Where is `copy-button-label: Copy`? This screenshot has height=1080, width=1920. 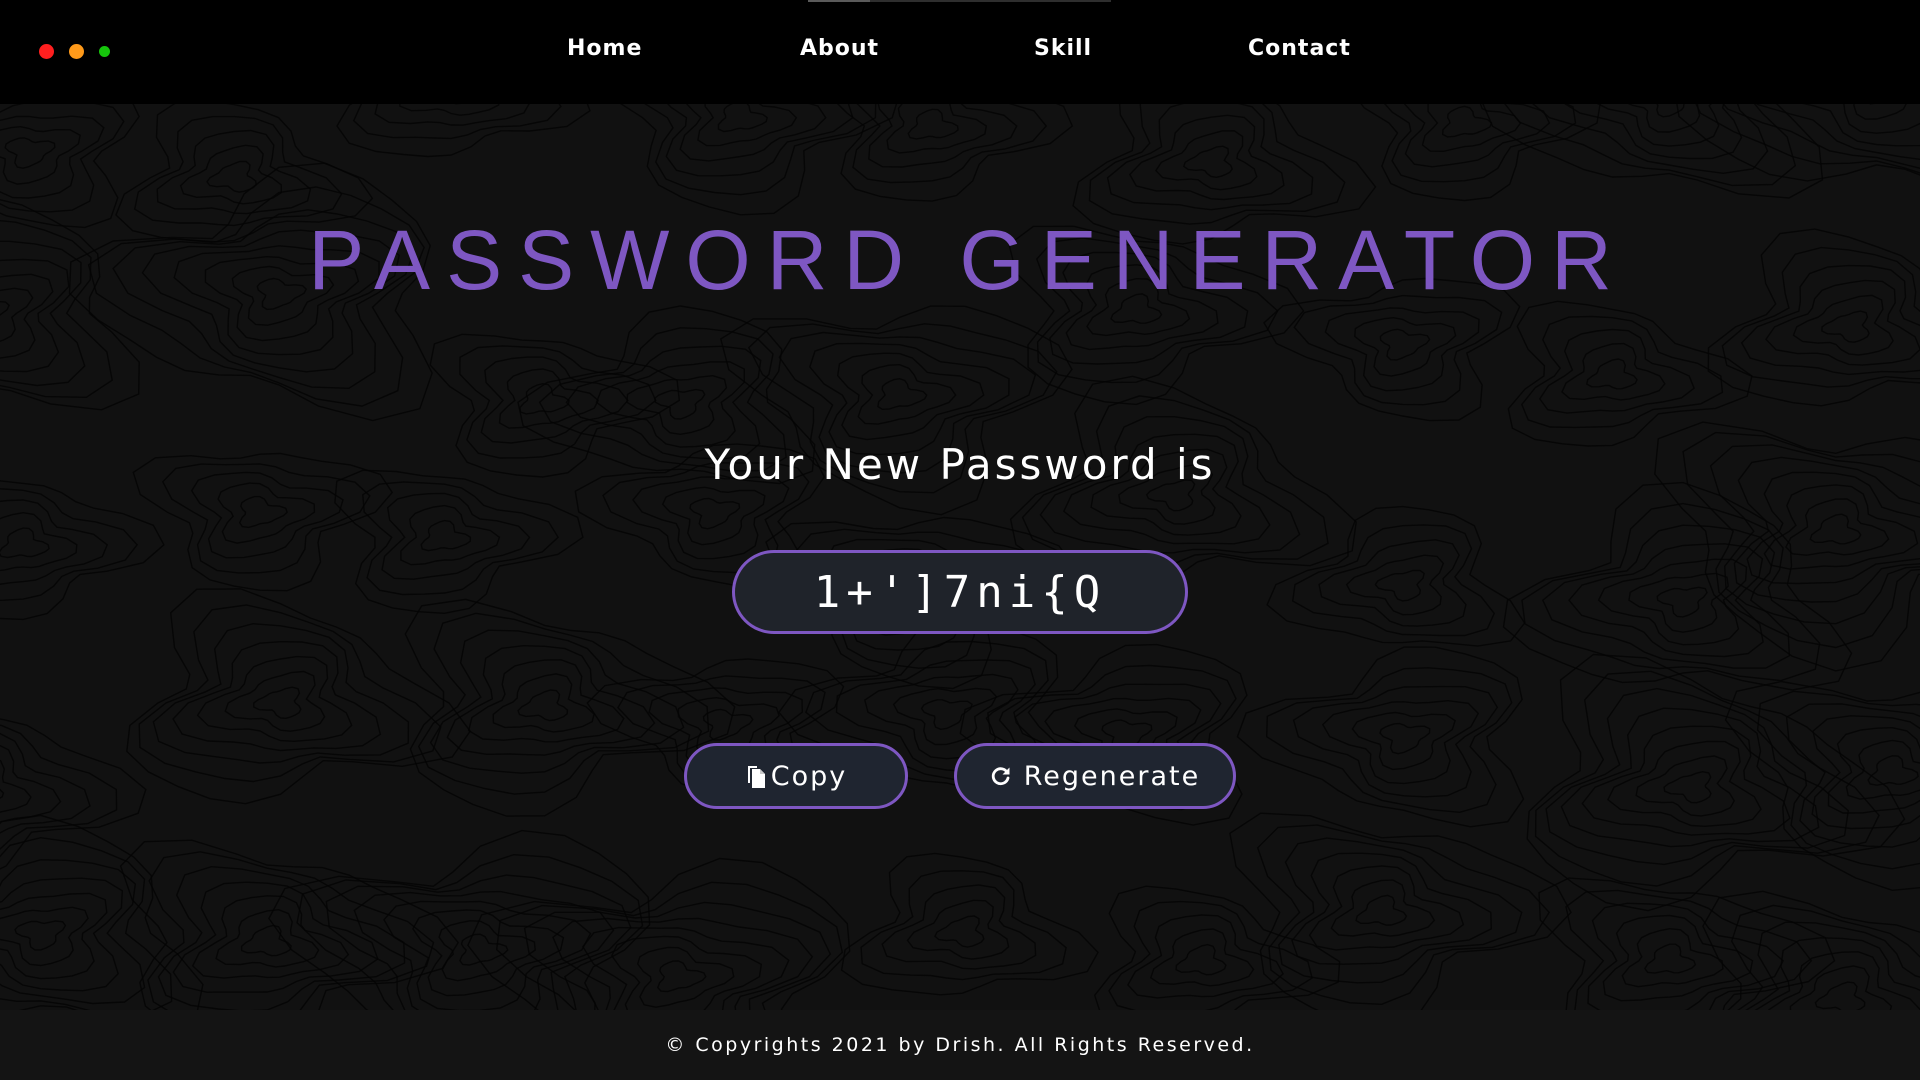 copy-button-label: Copy is located at coordinates (809, 776).